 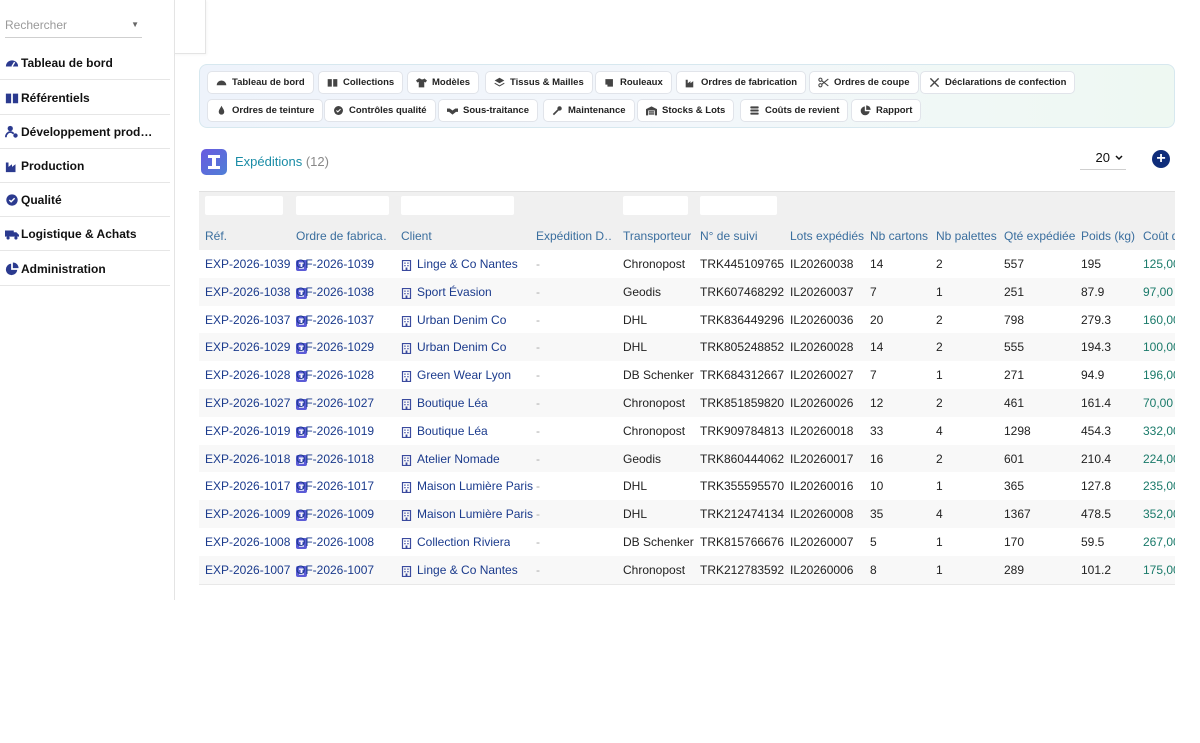 What do you see at coordinates (463, 542) in the screenshot?
I see `cell-client: Collection Riviera` at bounding box center [463, 542].